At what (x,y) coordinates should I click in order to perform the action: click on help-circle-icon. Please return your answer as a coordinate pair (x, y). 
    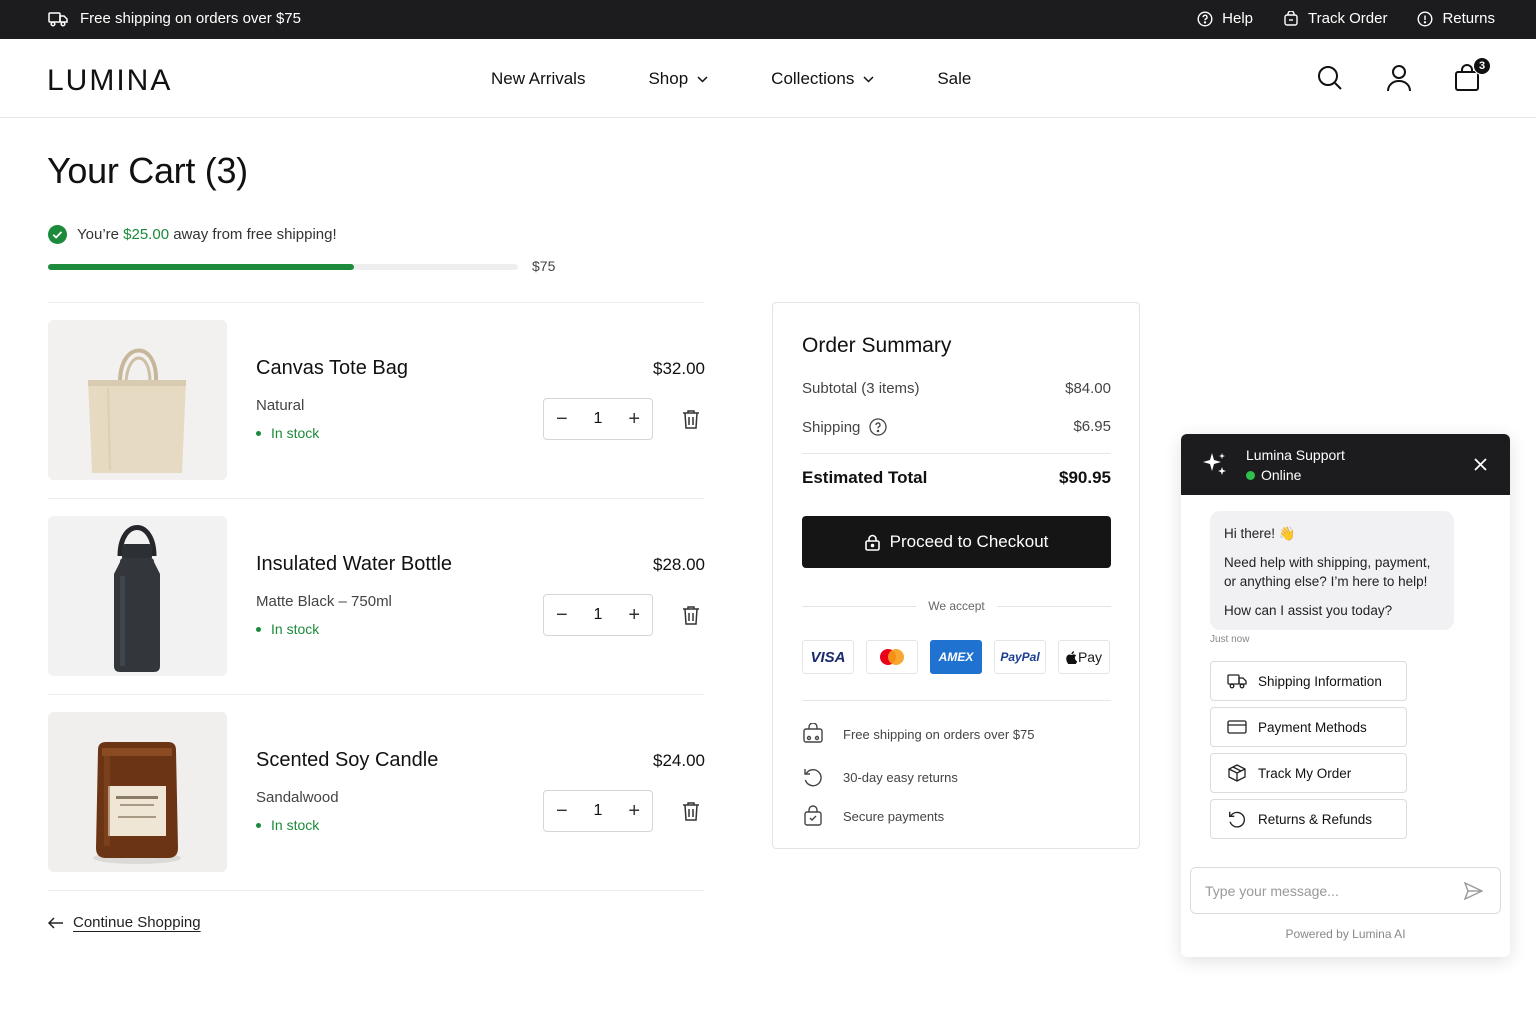
    Looking at the image, I should click on (878, 427).